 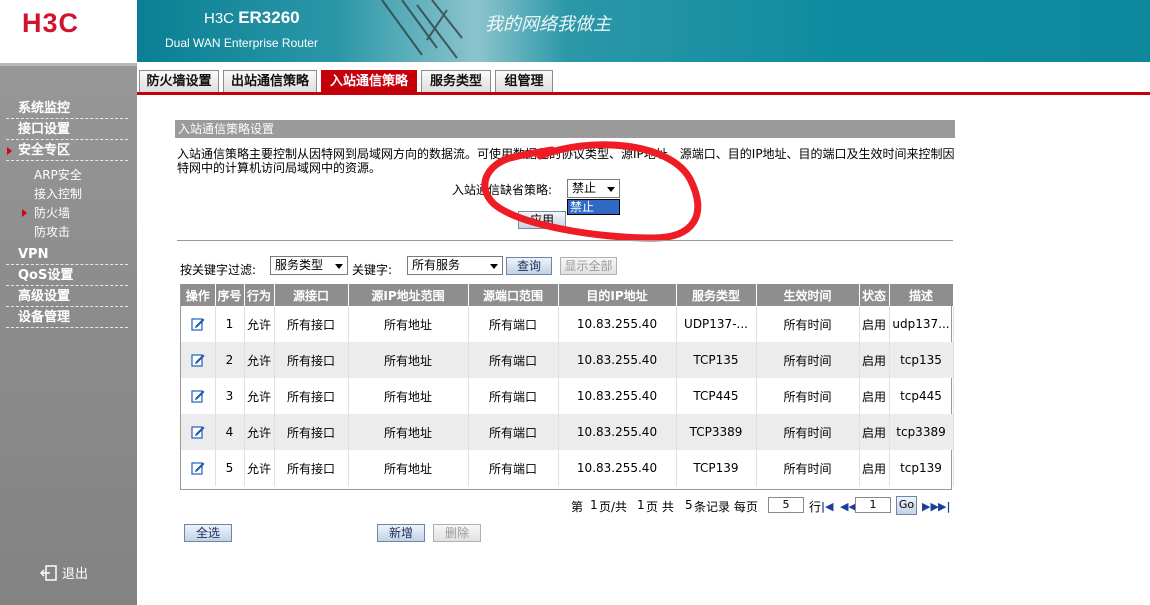 I want to click on cell-index: 4, so click(x=230, y=432).